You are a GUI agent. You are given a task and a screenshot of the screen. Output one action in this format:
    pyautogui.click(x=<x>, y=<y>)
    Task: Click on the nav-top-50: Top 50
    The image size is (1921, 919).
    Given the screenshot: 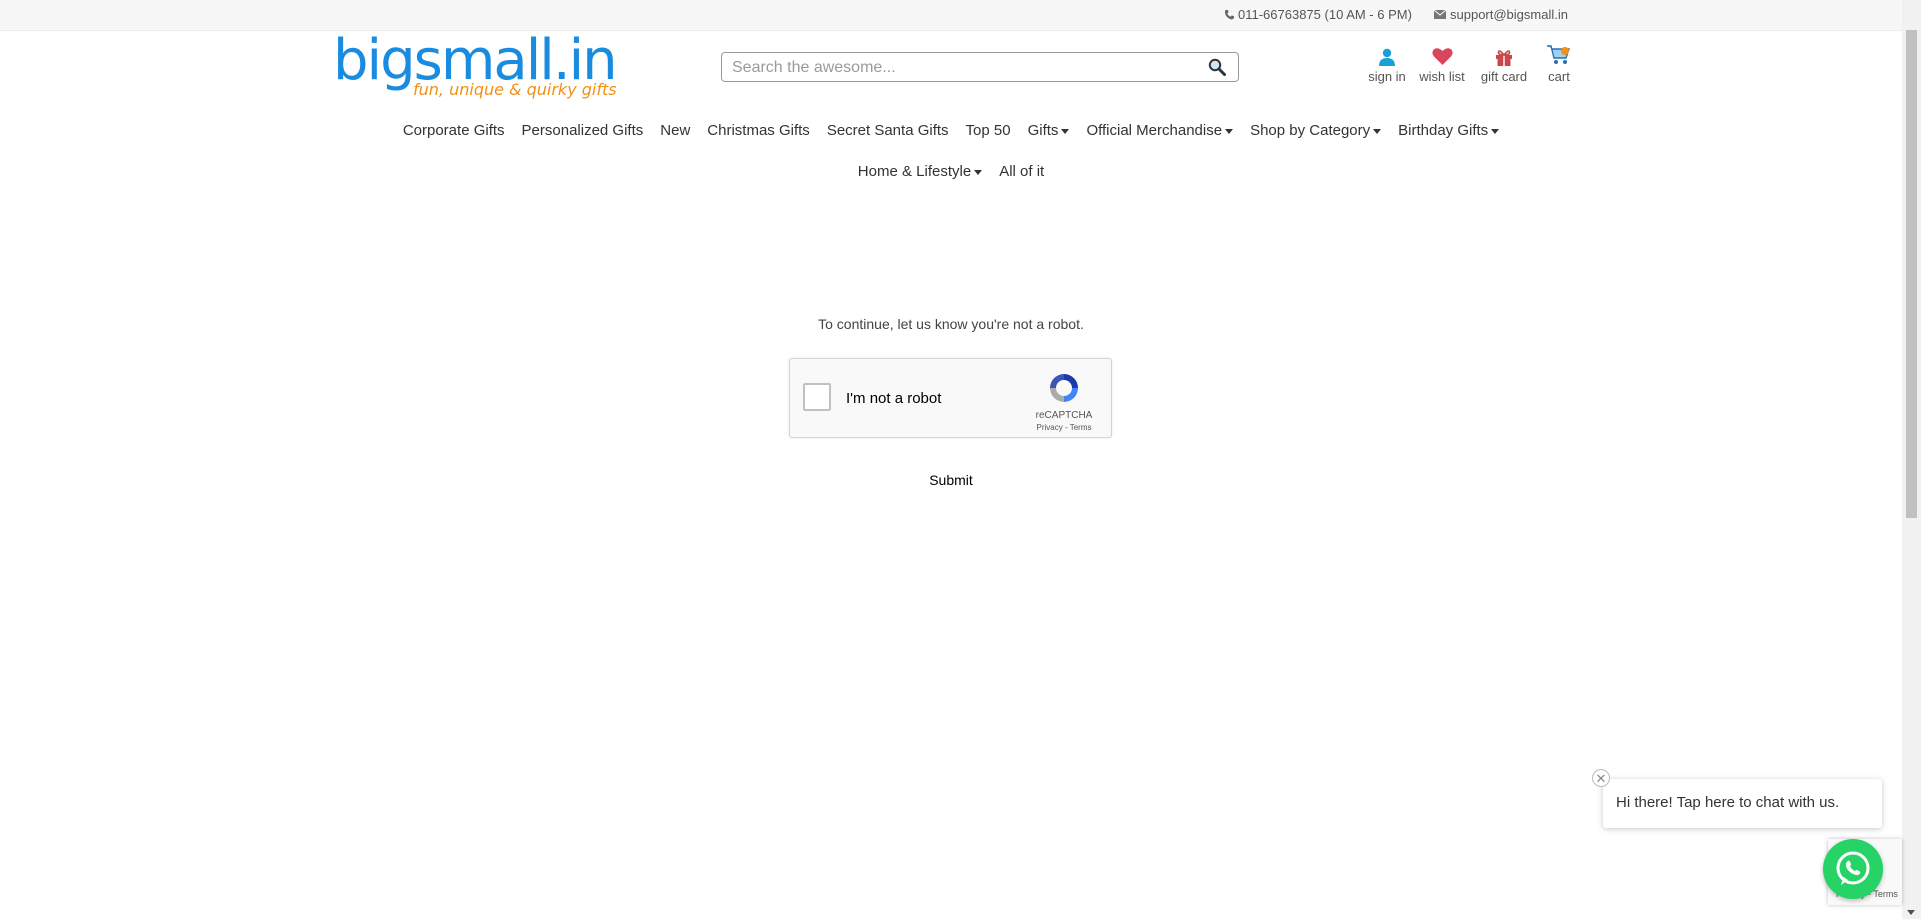 What is the action you would take?
    pyautogui.click(x=988, y=130)
    